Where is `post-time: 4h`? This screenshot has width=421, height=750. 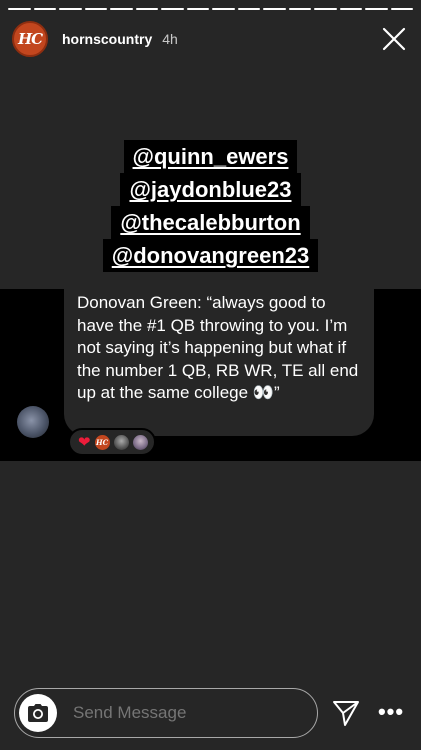 post-time: 4h is located at coordinates (170, 39).